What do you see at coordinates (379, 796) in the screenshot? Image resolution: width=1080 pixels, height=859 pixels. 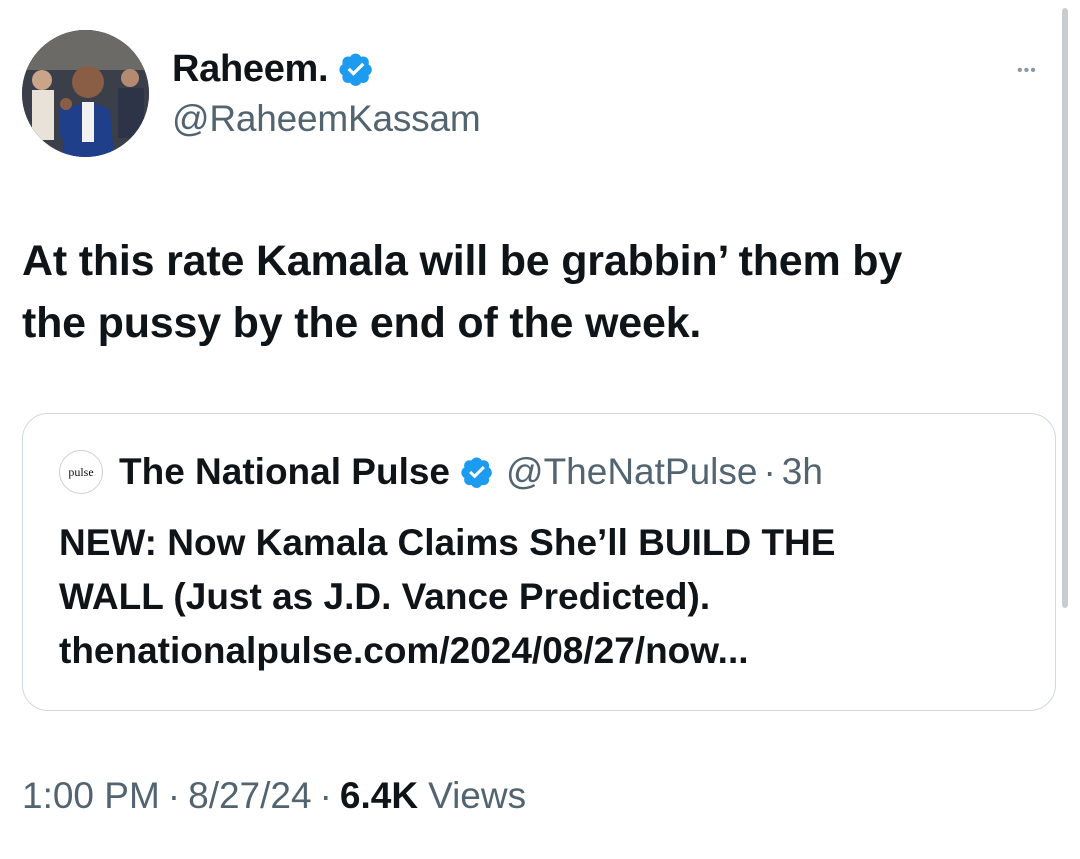 I see `views-count: 6.4K` at bounding box center [379, 796].